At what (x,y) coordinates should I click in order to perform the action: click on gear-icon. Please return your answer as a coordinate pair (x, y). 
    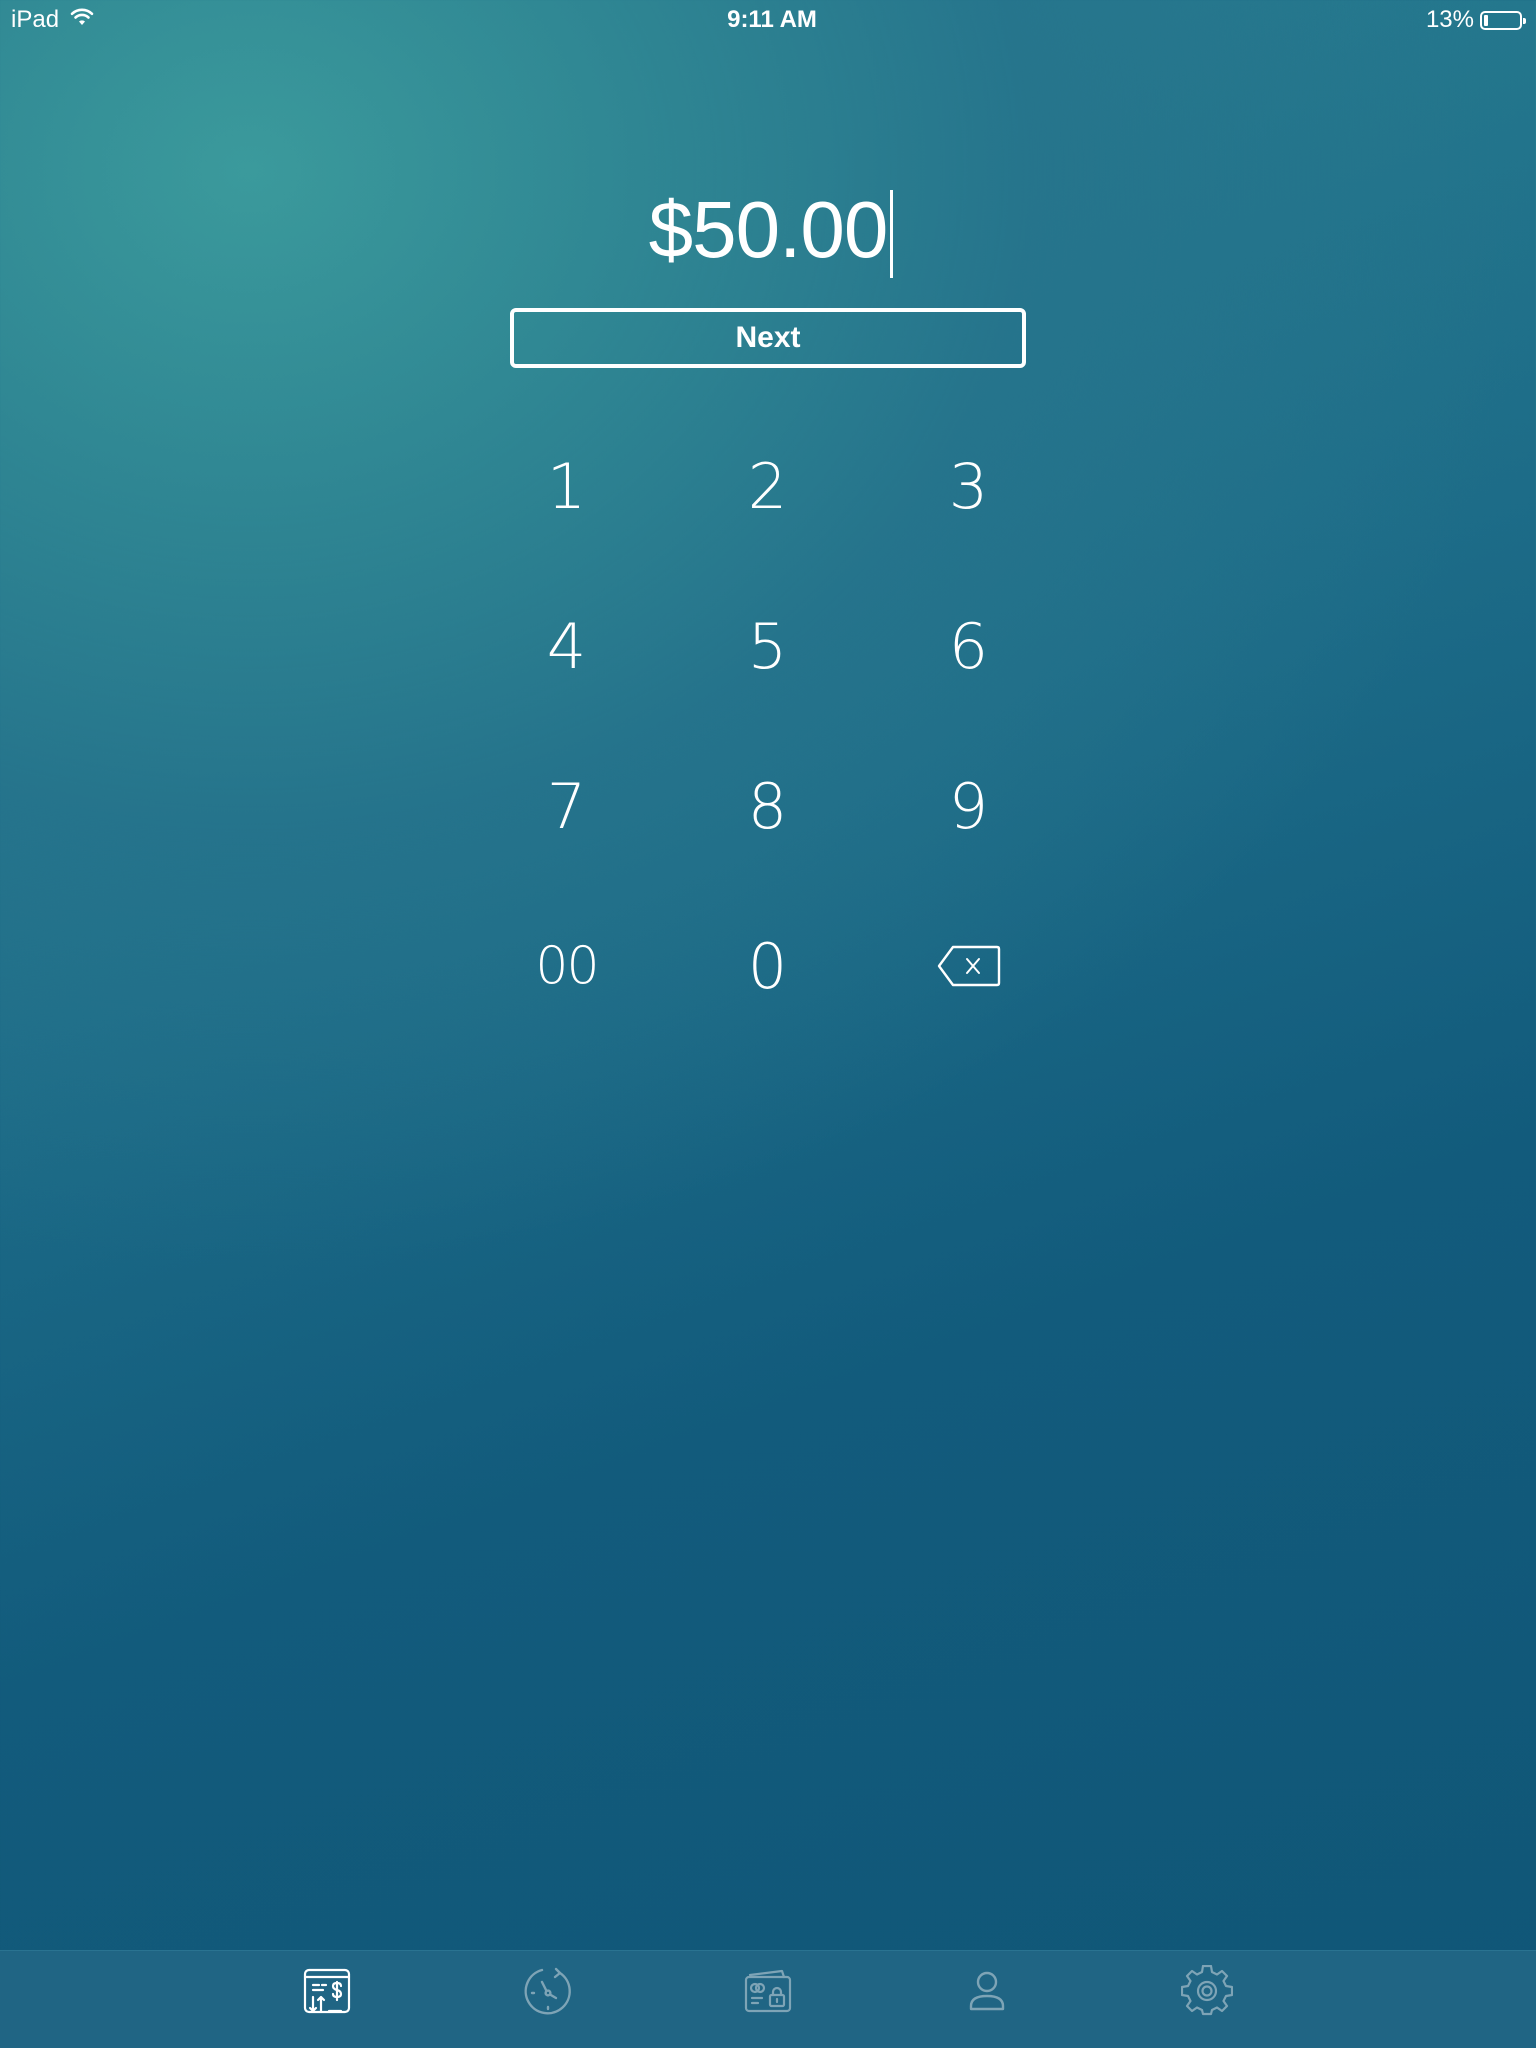
    Looking at the image, I should click on (1207, 1993).